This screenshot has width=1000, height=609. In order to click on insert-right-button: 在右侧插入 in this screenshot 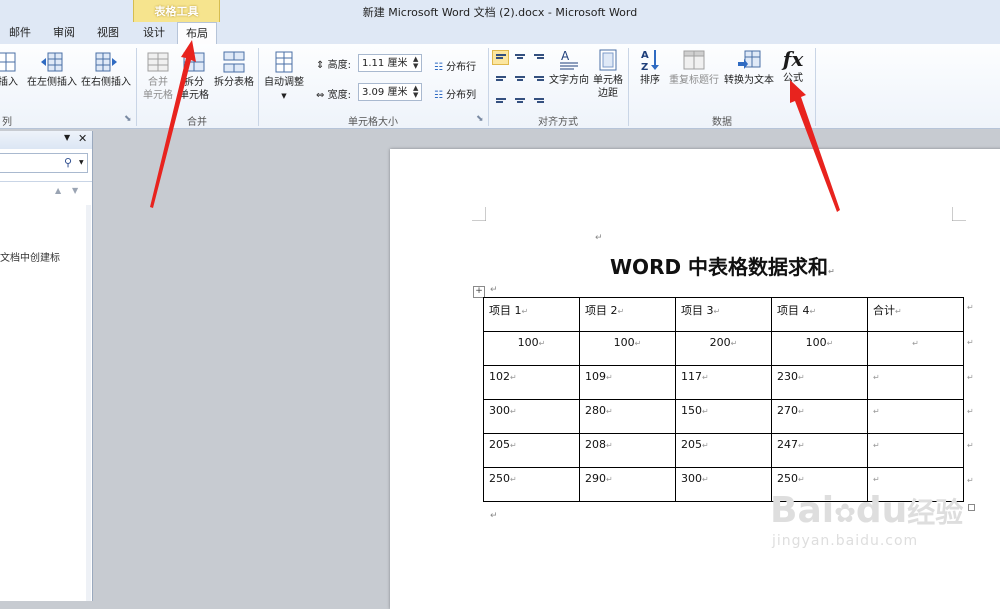, I will do `click(106, 69)`.